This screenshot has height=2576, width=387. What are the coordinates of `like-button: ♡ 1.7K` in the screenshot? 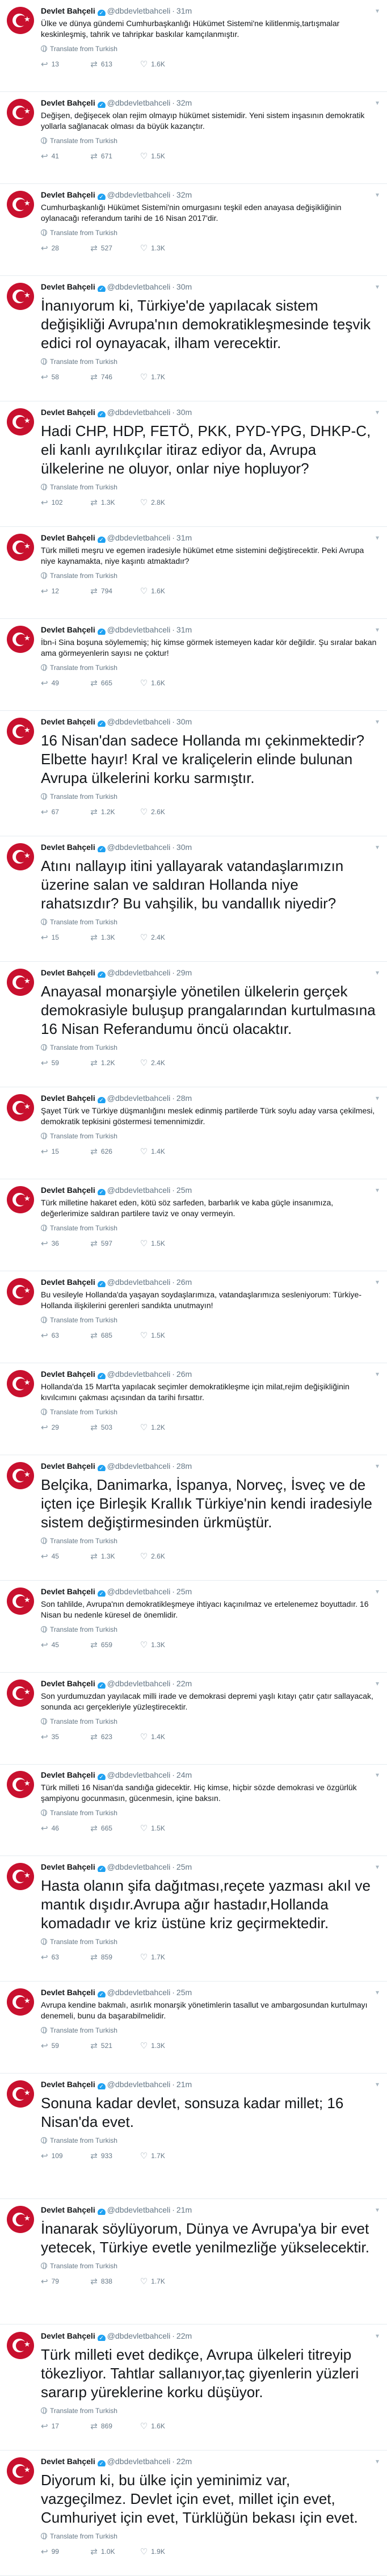 It's located at (164, 1957).